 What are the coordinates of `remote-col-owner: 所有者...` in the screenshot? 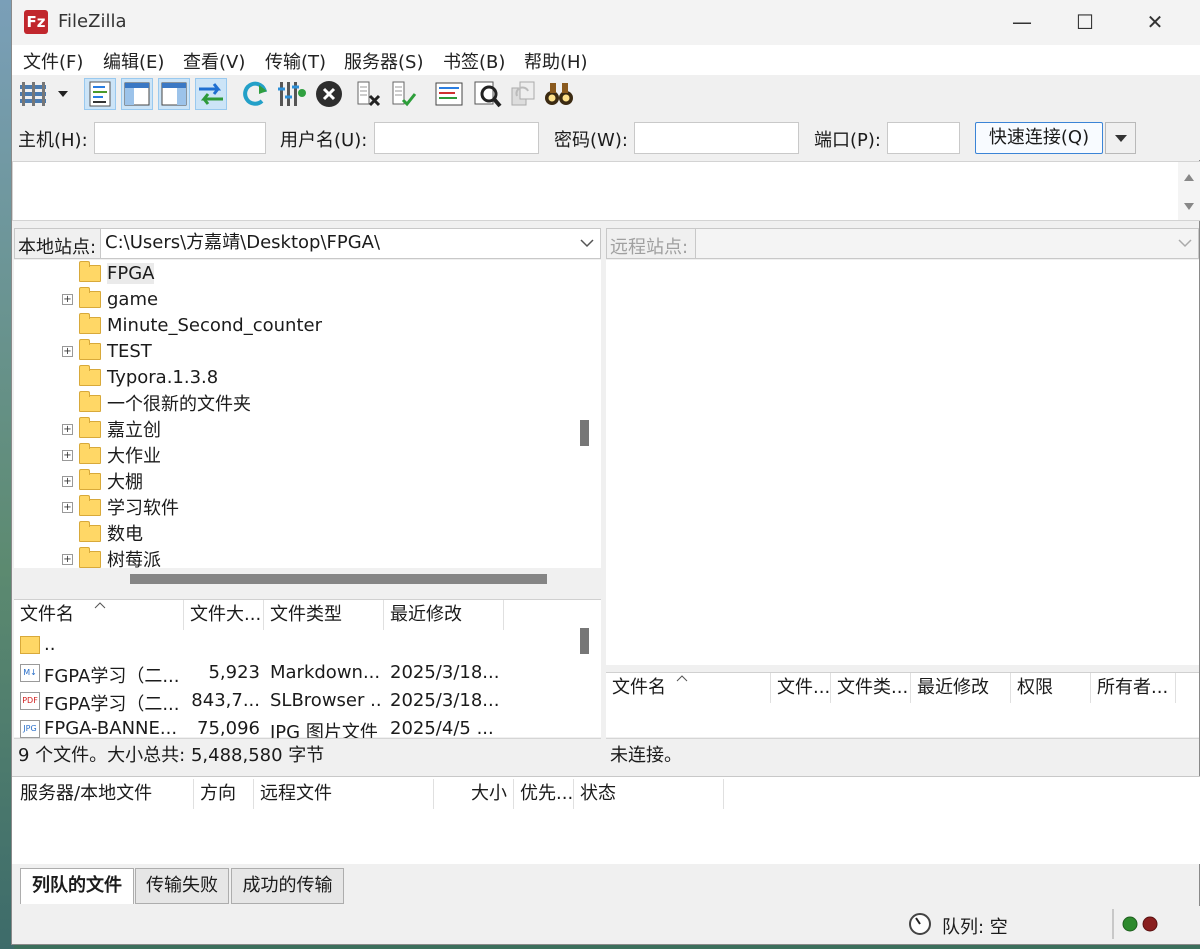 It's located at (1133, 688).